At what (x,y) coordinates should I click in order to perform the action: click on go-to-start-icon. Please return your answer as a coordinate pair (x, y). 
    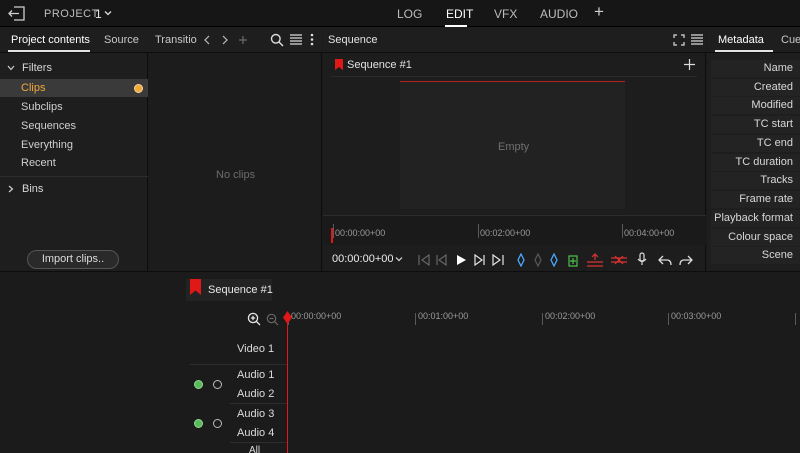
    Looking at the image, I should click on (424, 260).